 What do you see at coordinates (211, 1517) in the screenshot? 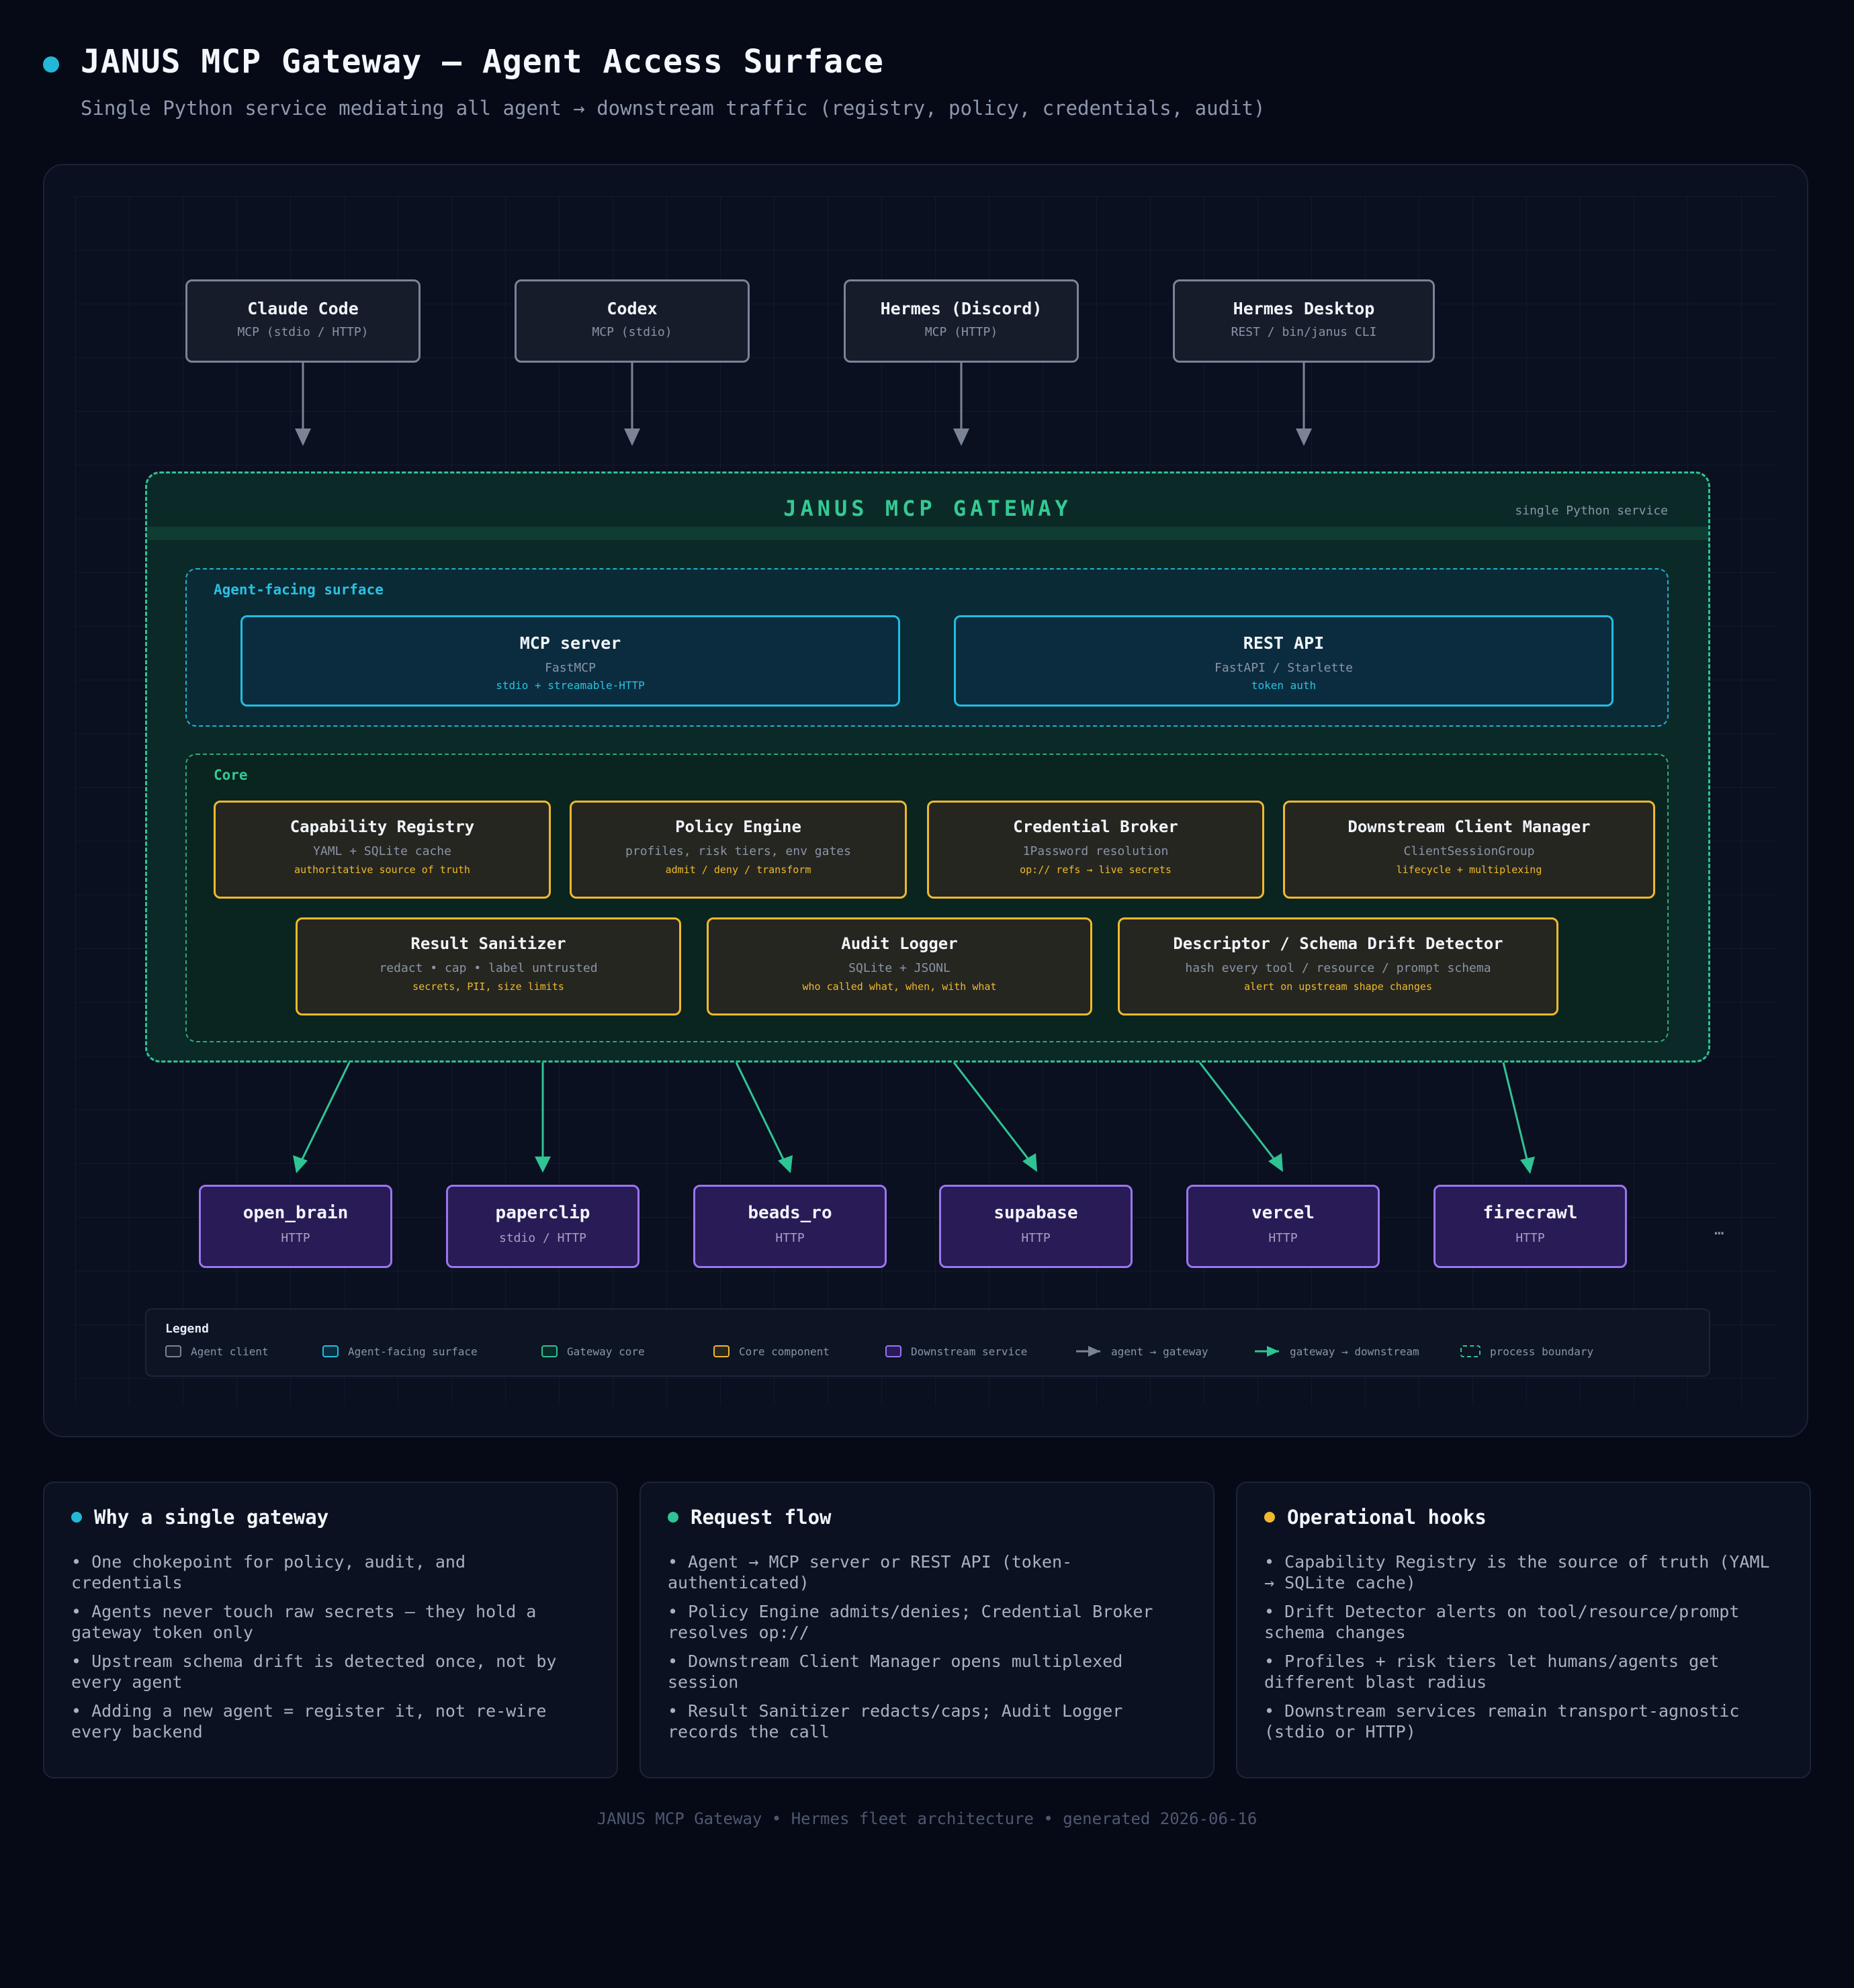
I see `card-title: Why a single gateway` at bounding box center [211, 1517].